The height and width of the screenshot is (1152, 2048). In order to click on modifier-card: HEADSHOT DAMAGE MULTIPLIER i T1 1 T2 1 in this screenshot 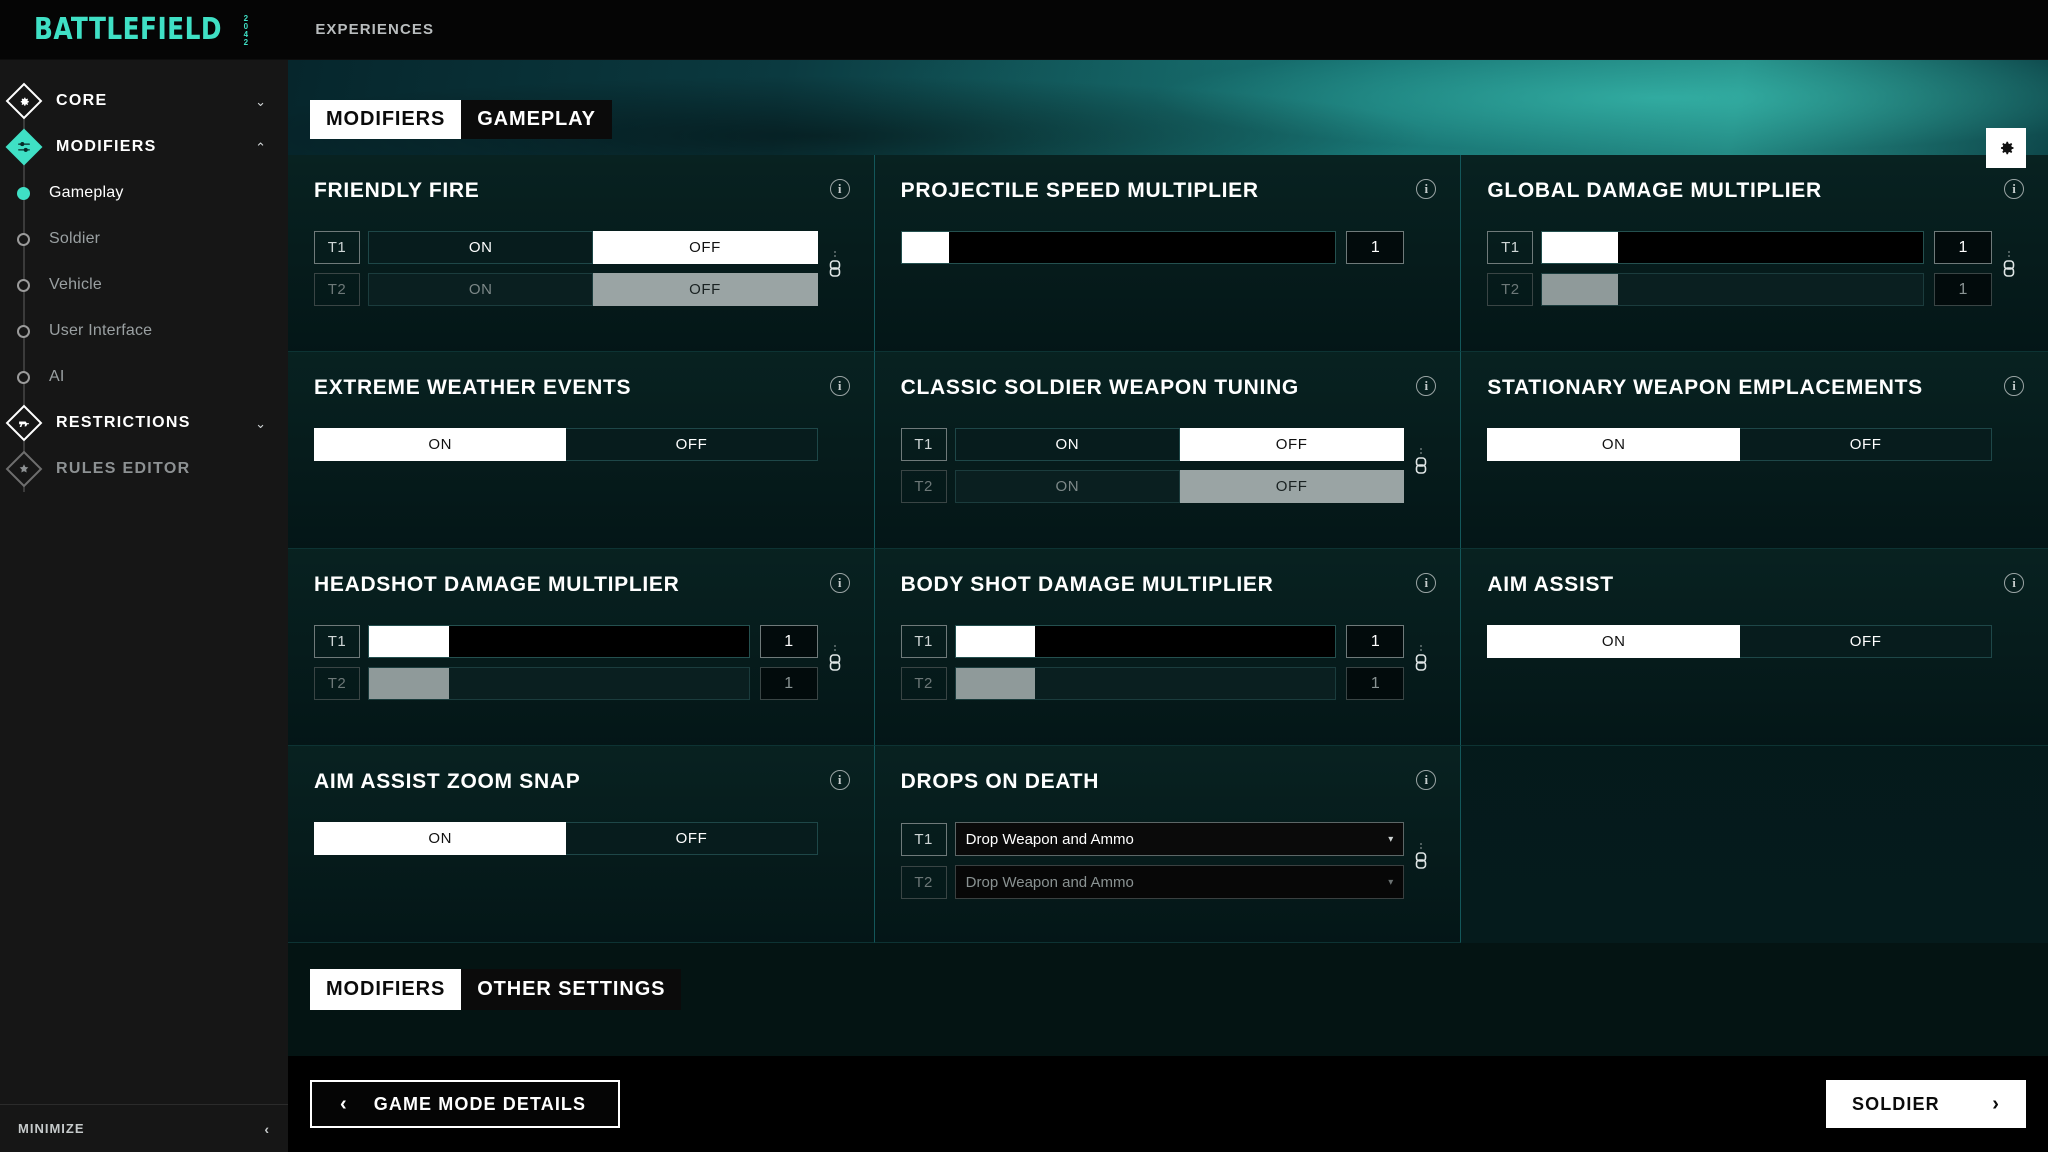, I will do `click(581, 647)`.